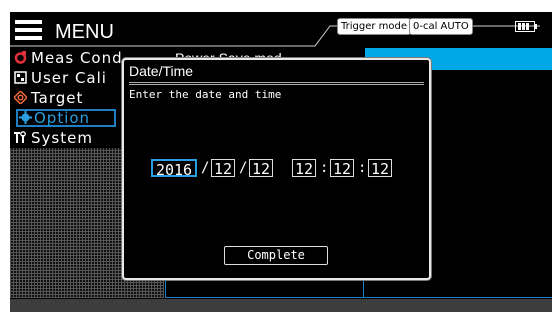 The width and height of the screenshot is (555, 324). What do you see at coordinates (62, 118) in the screenshot?
I see `sidebar-item-label: Option` at bounding box center [62, 118].